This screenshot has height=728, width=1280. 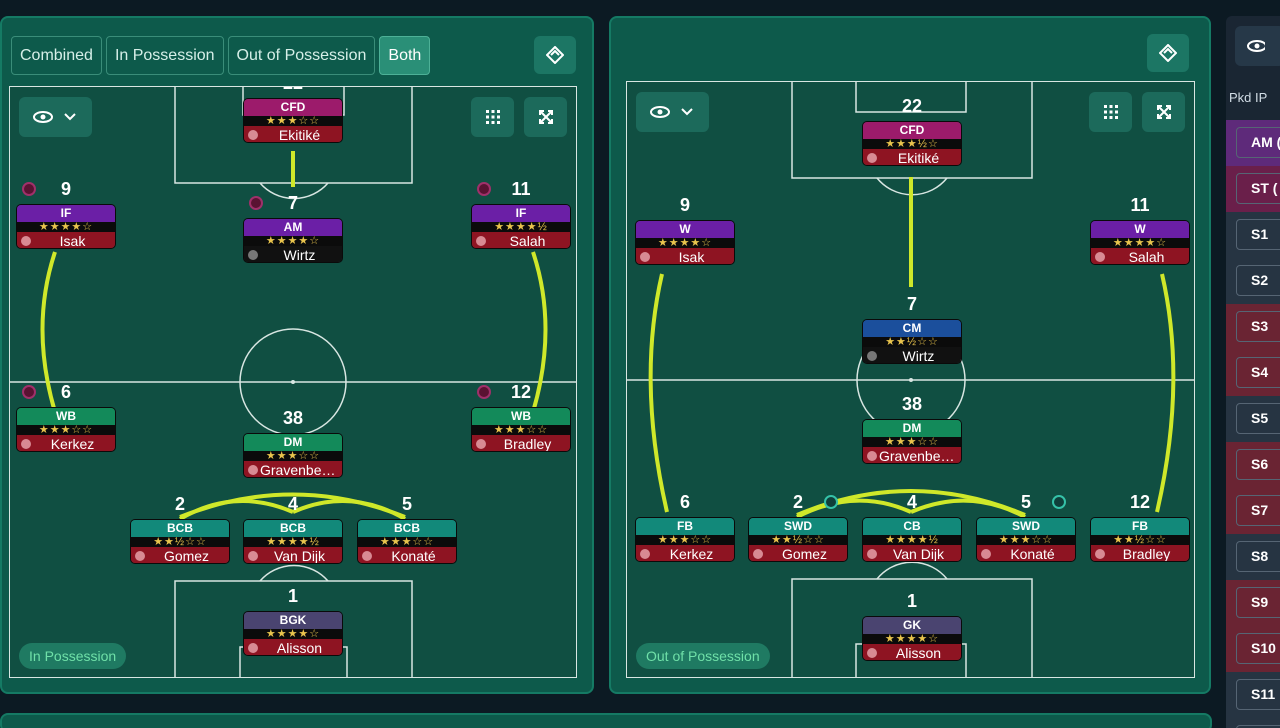 I want to click on player-card-cm: CM ★★½☆☆ Wirtz, so click(x=912, y=341).